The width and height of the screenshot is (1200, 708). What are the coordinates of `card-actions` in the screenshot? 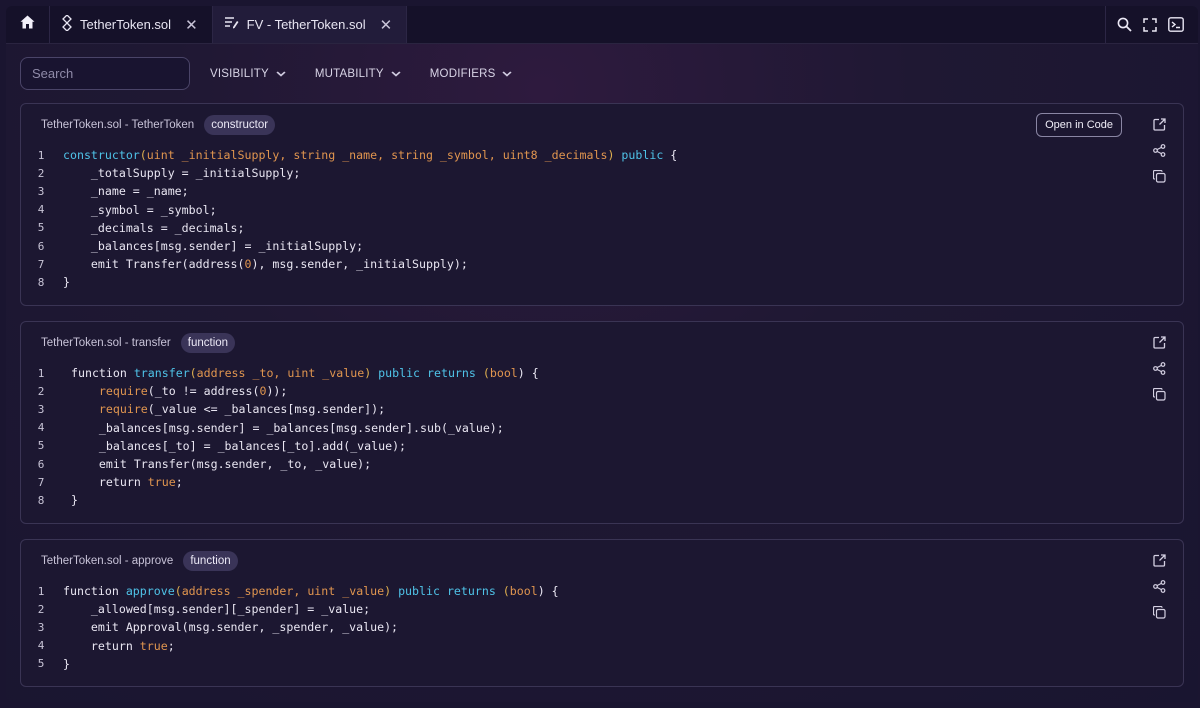 It's located at (1159, 368).